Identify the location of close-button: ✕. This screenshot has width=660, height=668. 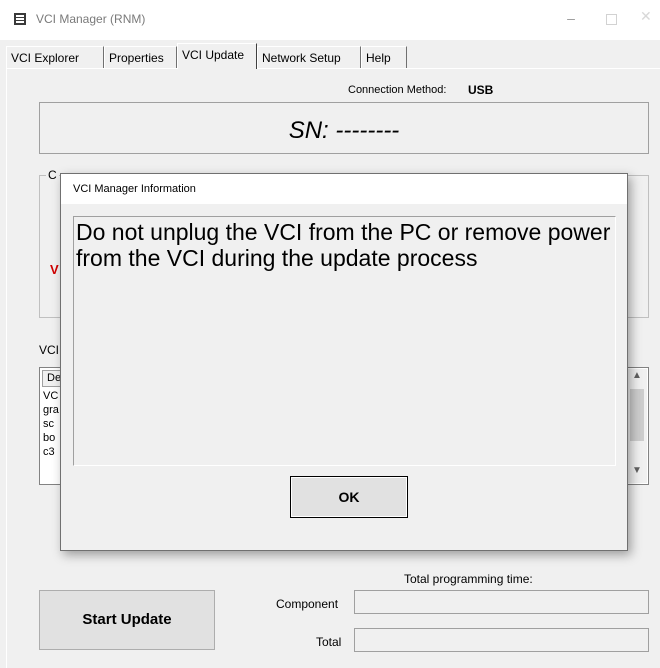
(650, 18).